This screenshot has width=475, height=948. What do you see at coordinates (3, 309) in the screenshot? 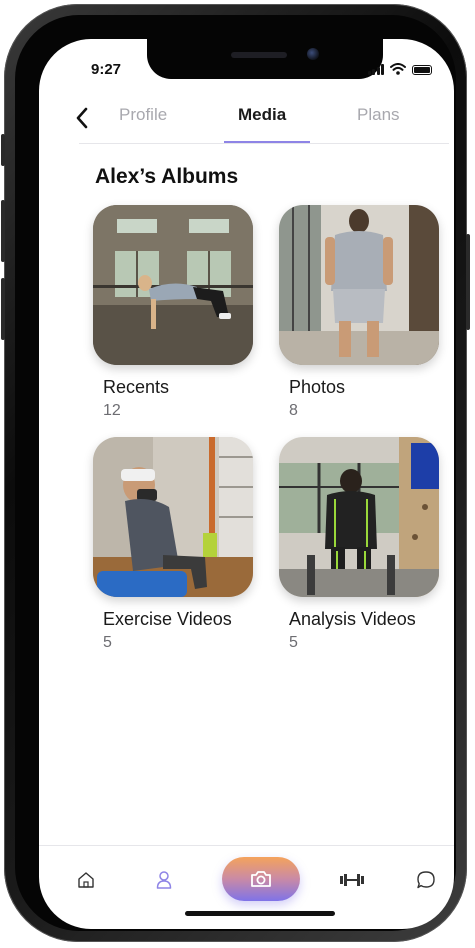
I see `volume-down-button` at bounding box center [3, 309].